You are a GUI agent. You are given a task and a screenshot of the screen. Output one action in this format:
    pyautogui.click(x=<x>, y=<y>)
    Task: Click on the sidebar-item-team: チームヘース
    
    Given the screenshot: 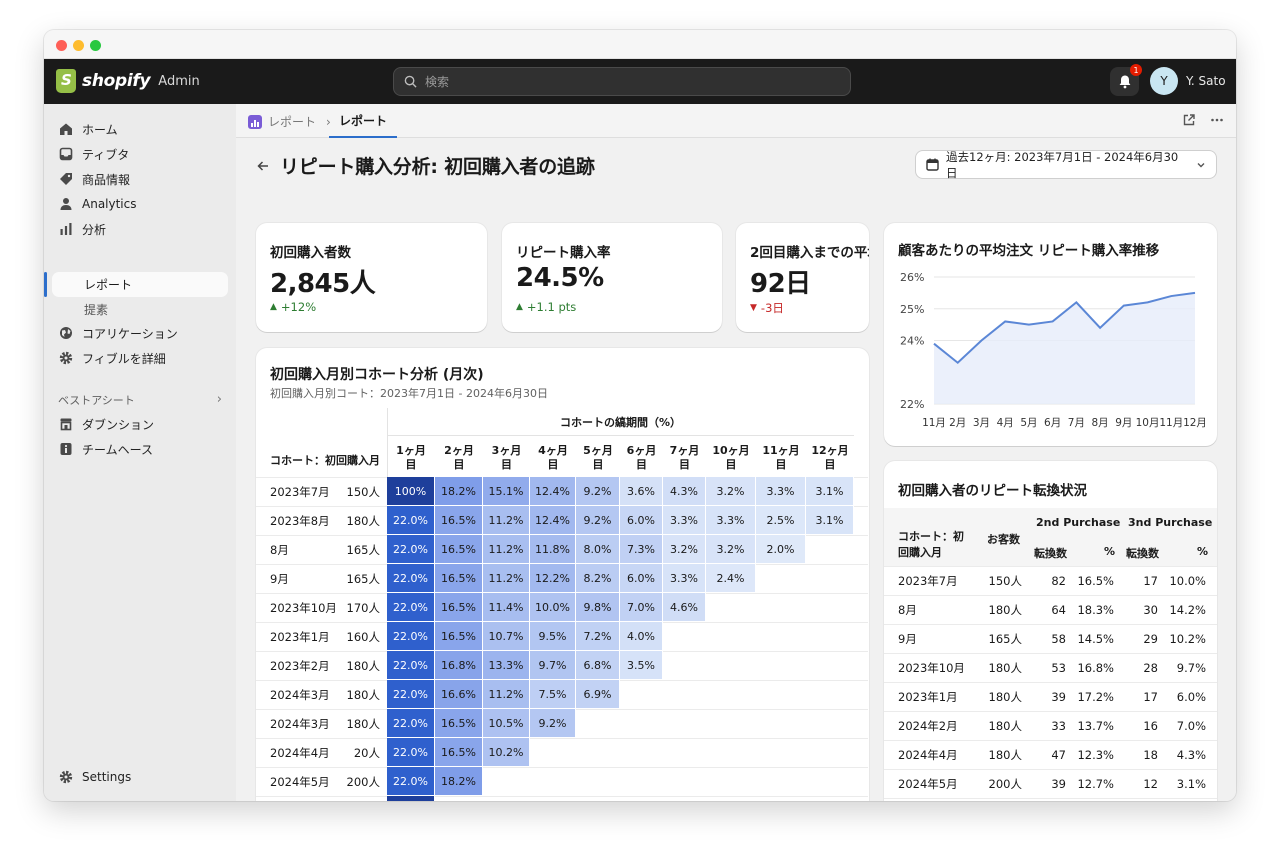 What is the action you would take?
    pyautogui.click(x=105, y=449)
    